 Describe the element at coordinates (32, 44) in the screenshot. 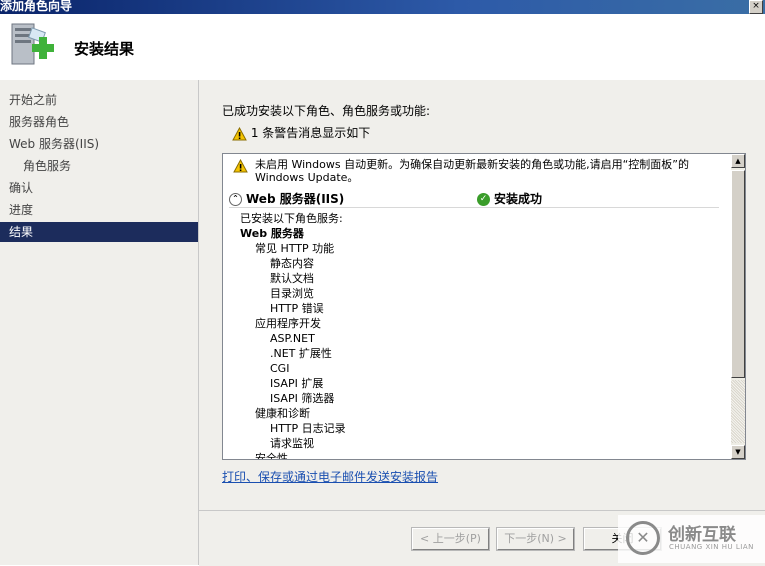

I see `server-add-icon` at that location.